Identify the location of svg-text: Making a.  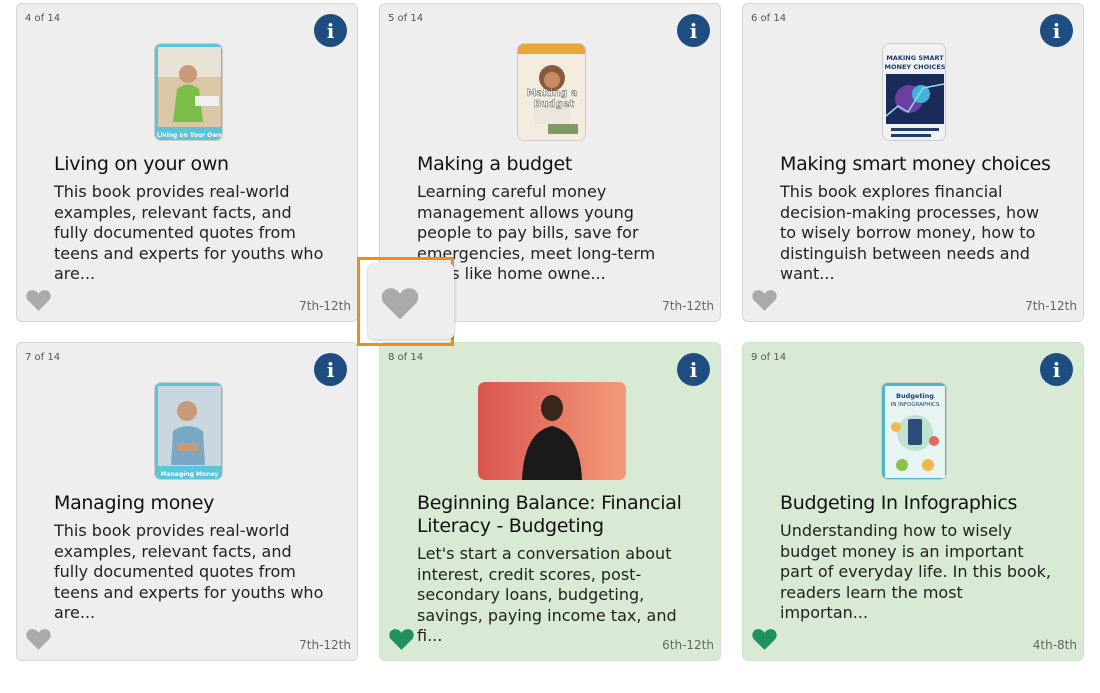
(551, 93).